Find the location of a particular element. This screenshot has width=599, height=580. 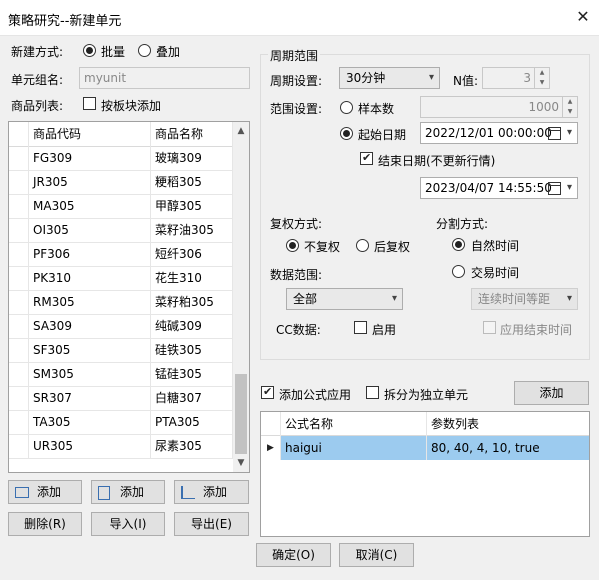

product-name-cell: PTA305 is located at coordinates (192, 422).